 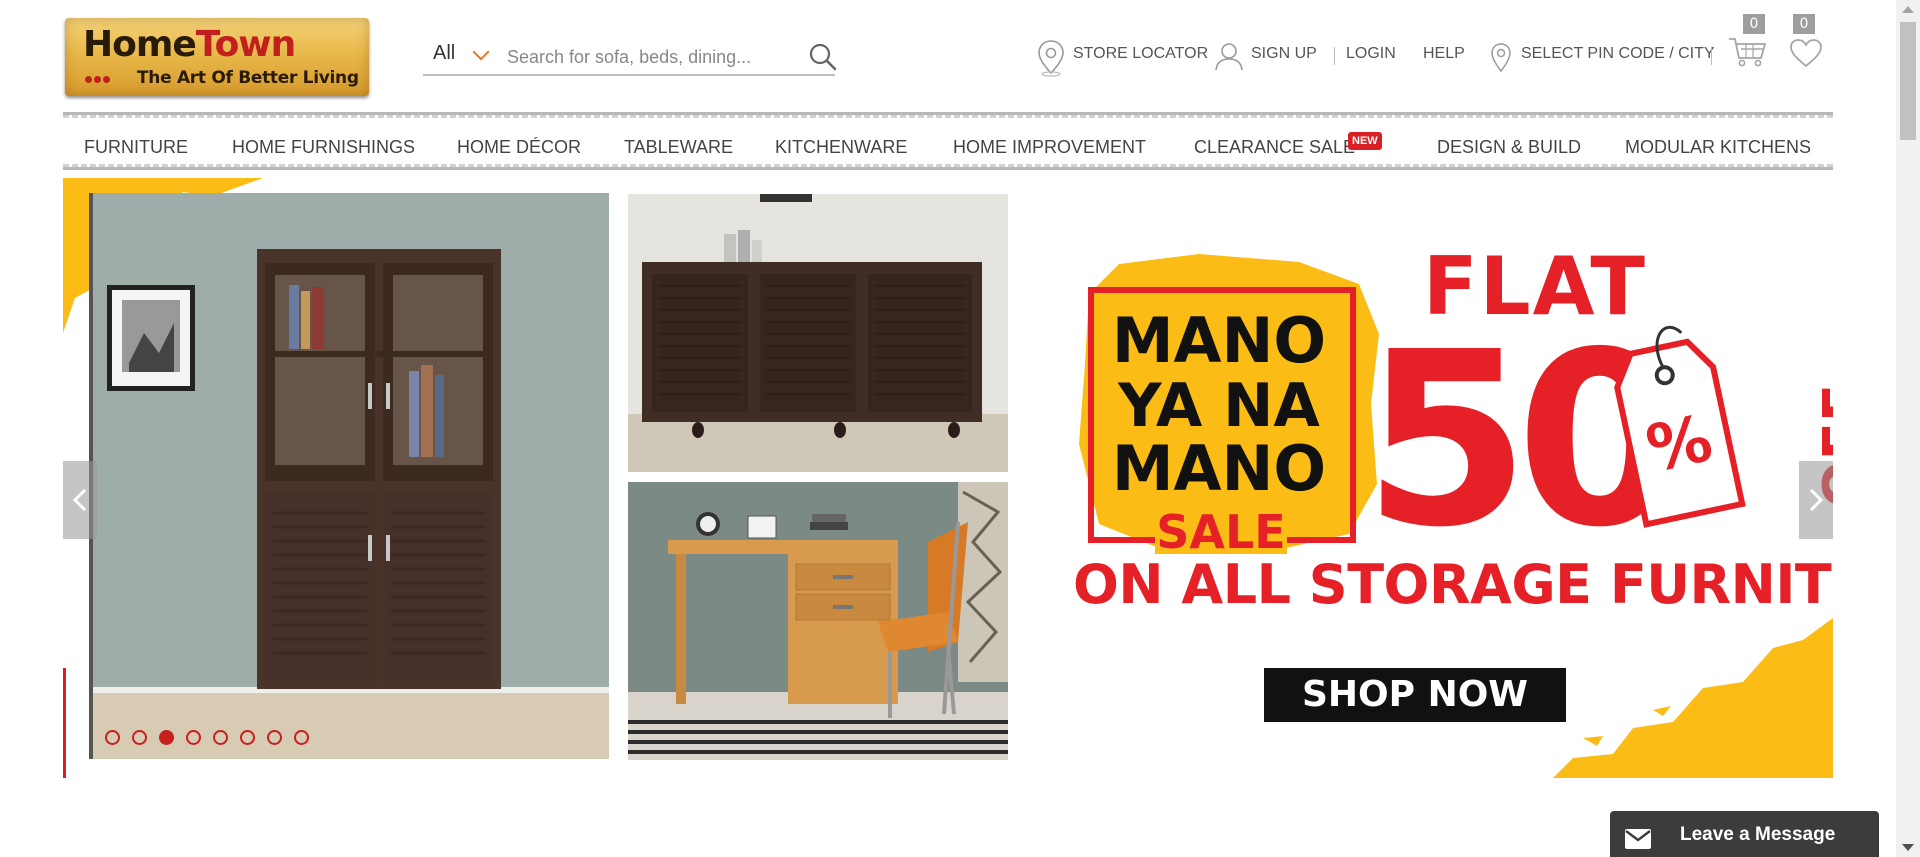 I want to click on logo-wordmark: HomeTown, so click(x=189, y=44).